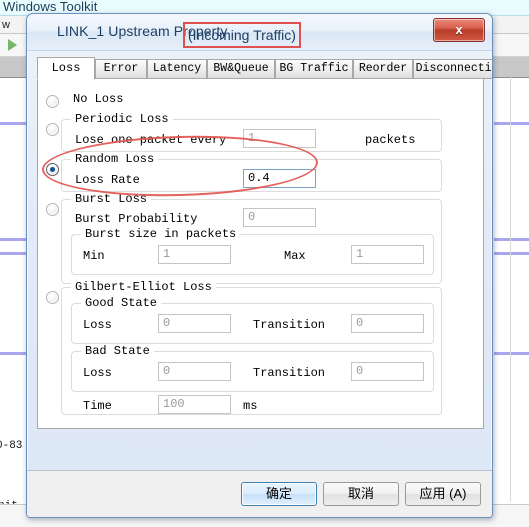 Image resolution: width=529 pixels, height=527 pixels. Describe the element at coordinates (94, 256) in the screenshot. I see `label-burst-min: Min` at that location.